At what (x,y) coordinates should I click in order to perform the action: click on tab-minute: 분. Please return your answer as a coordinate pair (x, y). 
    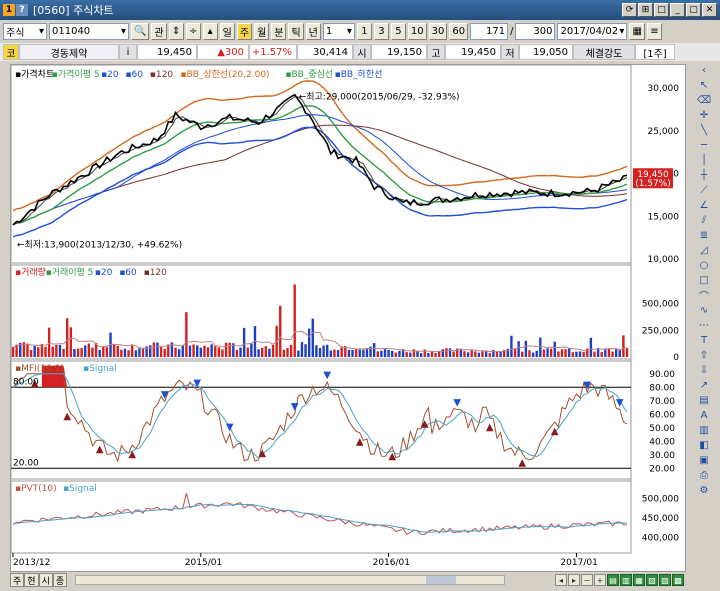
    Looking at the image, I should click on (279, 31).